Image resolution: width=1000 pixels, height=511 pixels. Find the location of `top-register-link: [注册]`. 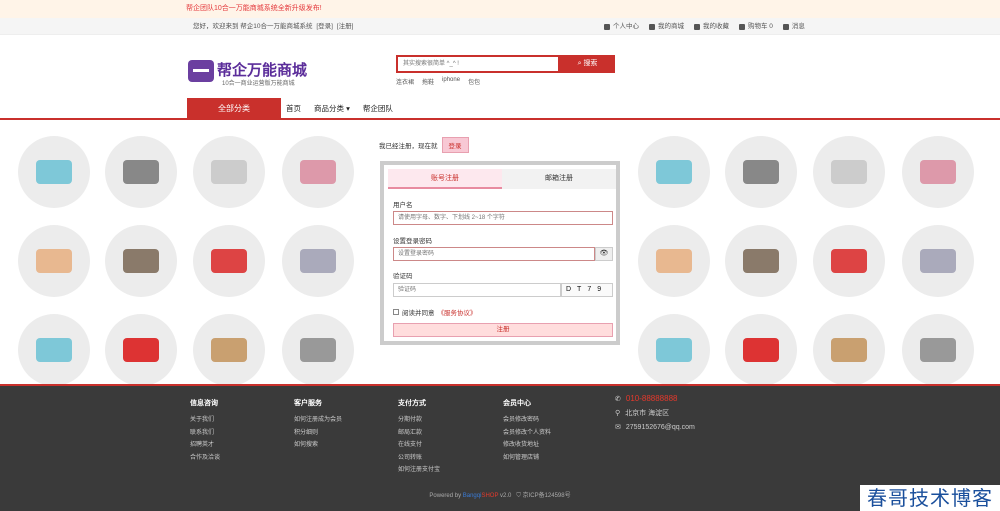

top-register-link: [注册] is located at coordinates (345, 26).